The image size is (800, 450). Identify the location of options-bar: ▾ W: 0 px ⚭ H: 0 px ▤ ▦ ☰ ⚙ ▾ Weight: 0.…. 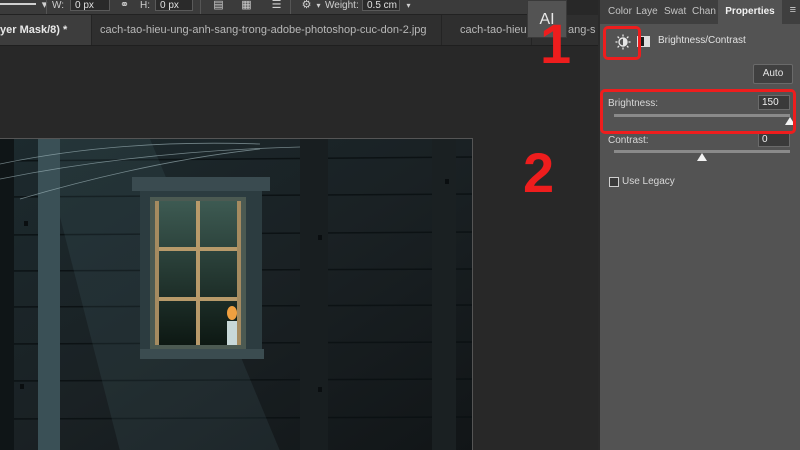
(265, 7).